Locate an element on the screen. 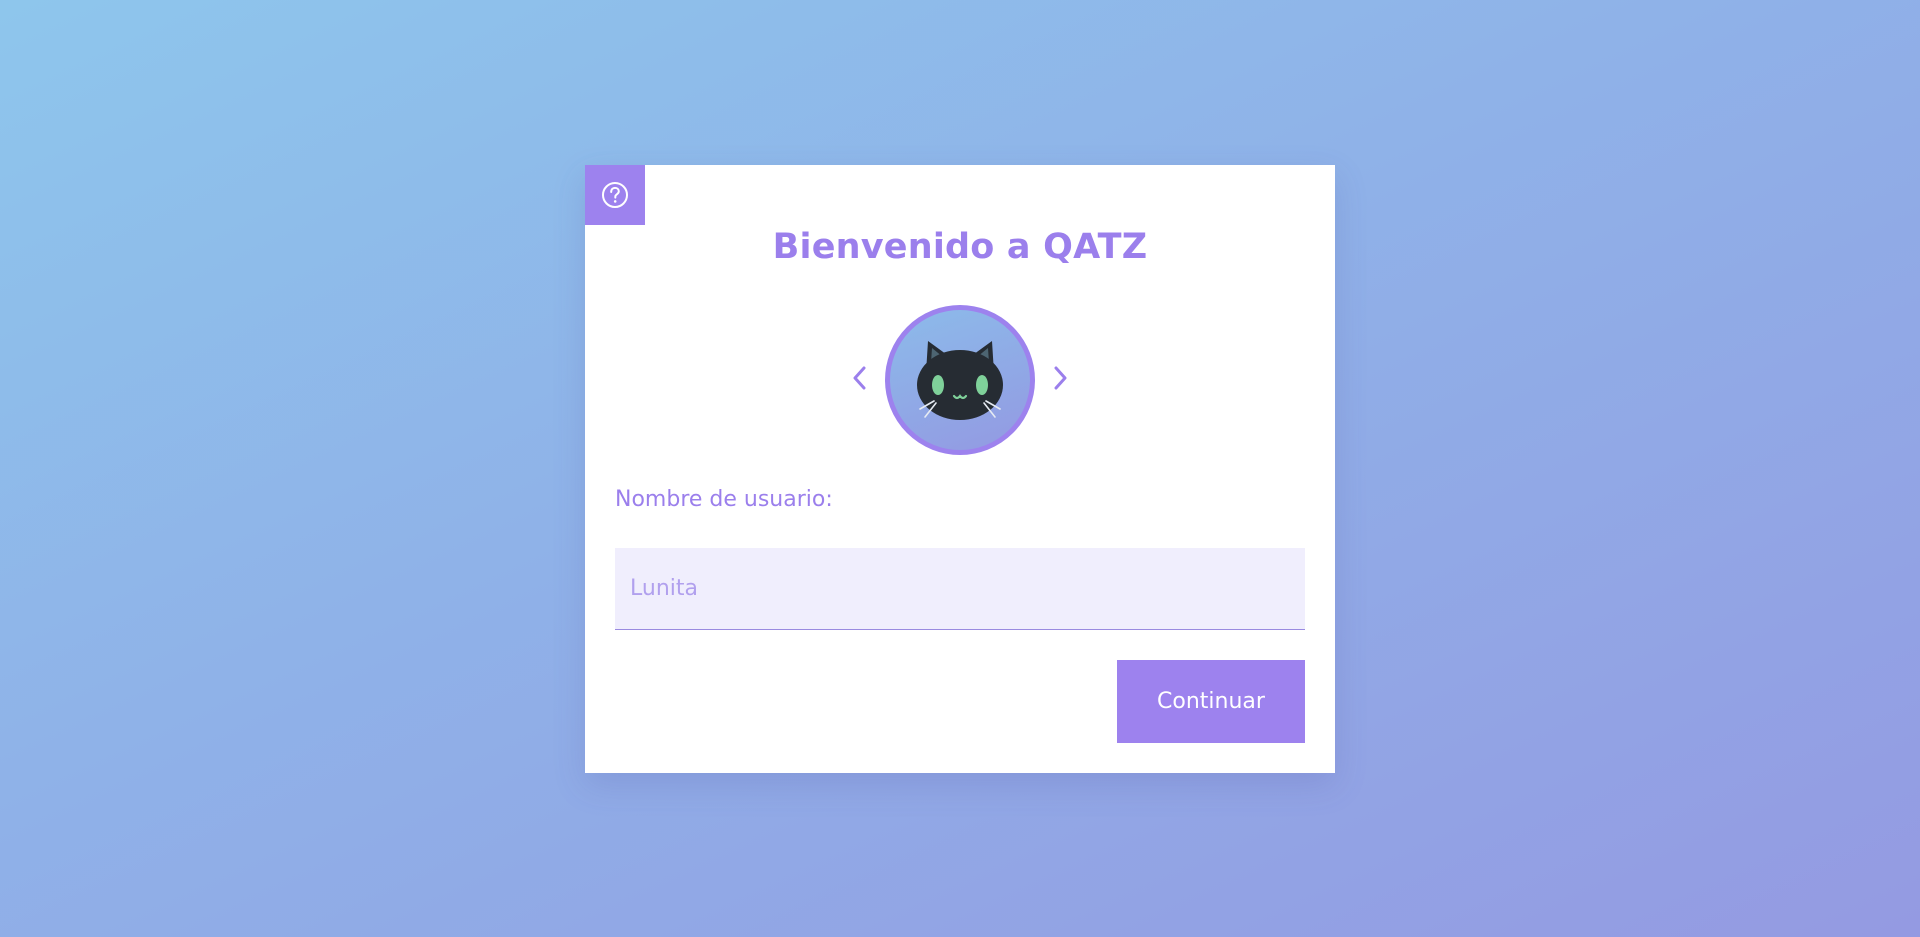 This screenshot has height=937, width=1920. help-button is located at coordinates (615, 195).